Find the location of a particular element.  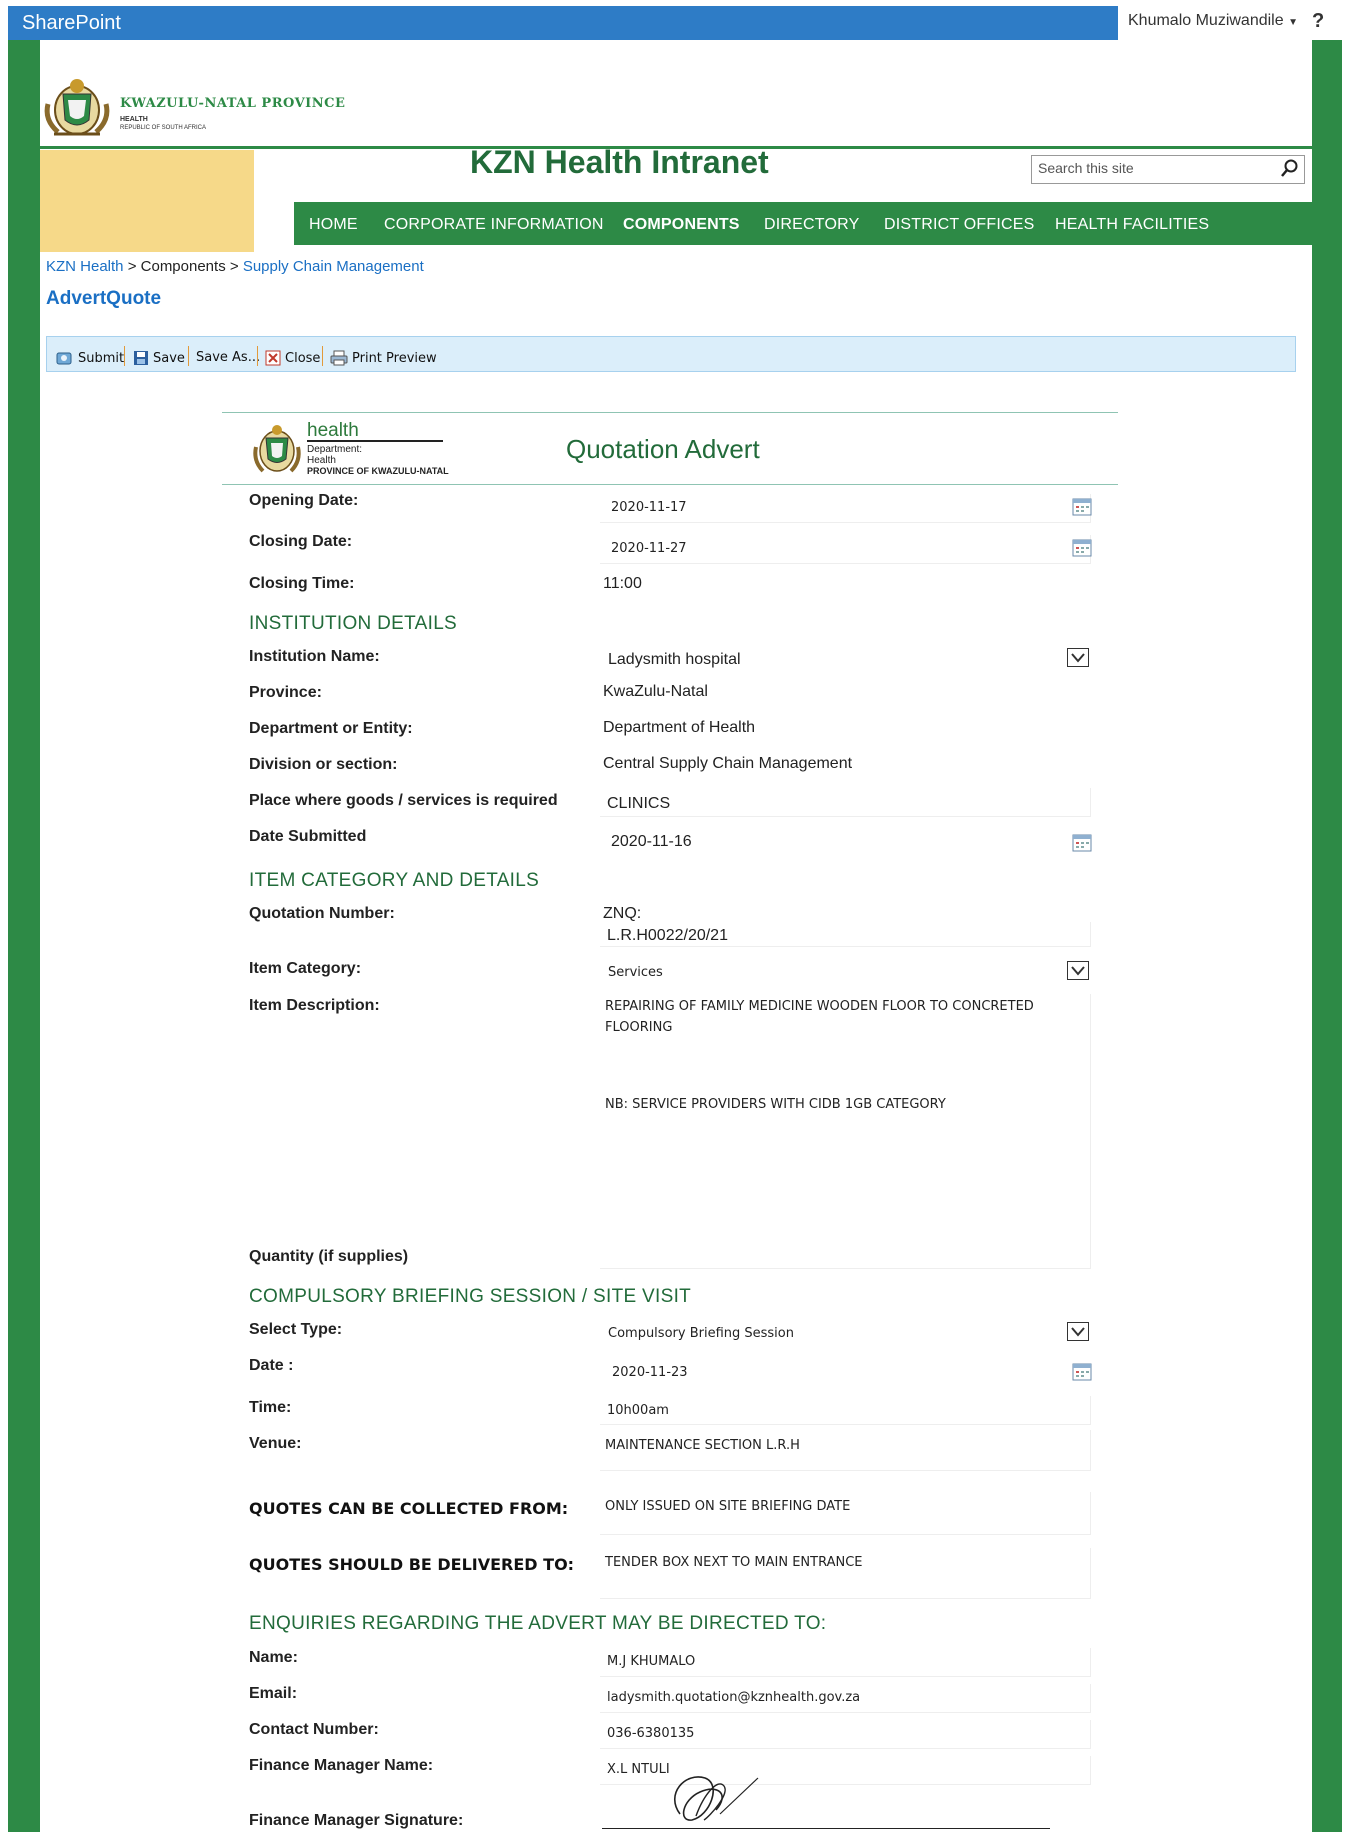

finance-manager-name-label: Finance Manager Name: is located at coordinates (341, 1765).